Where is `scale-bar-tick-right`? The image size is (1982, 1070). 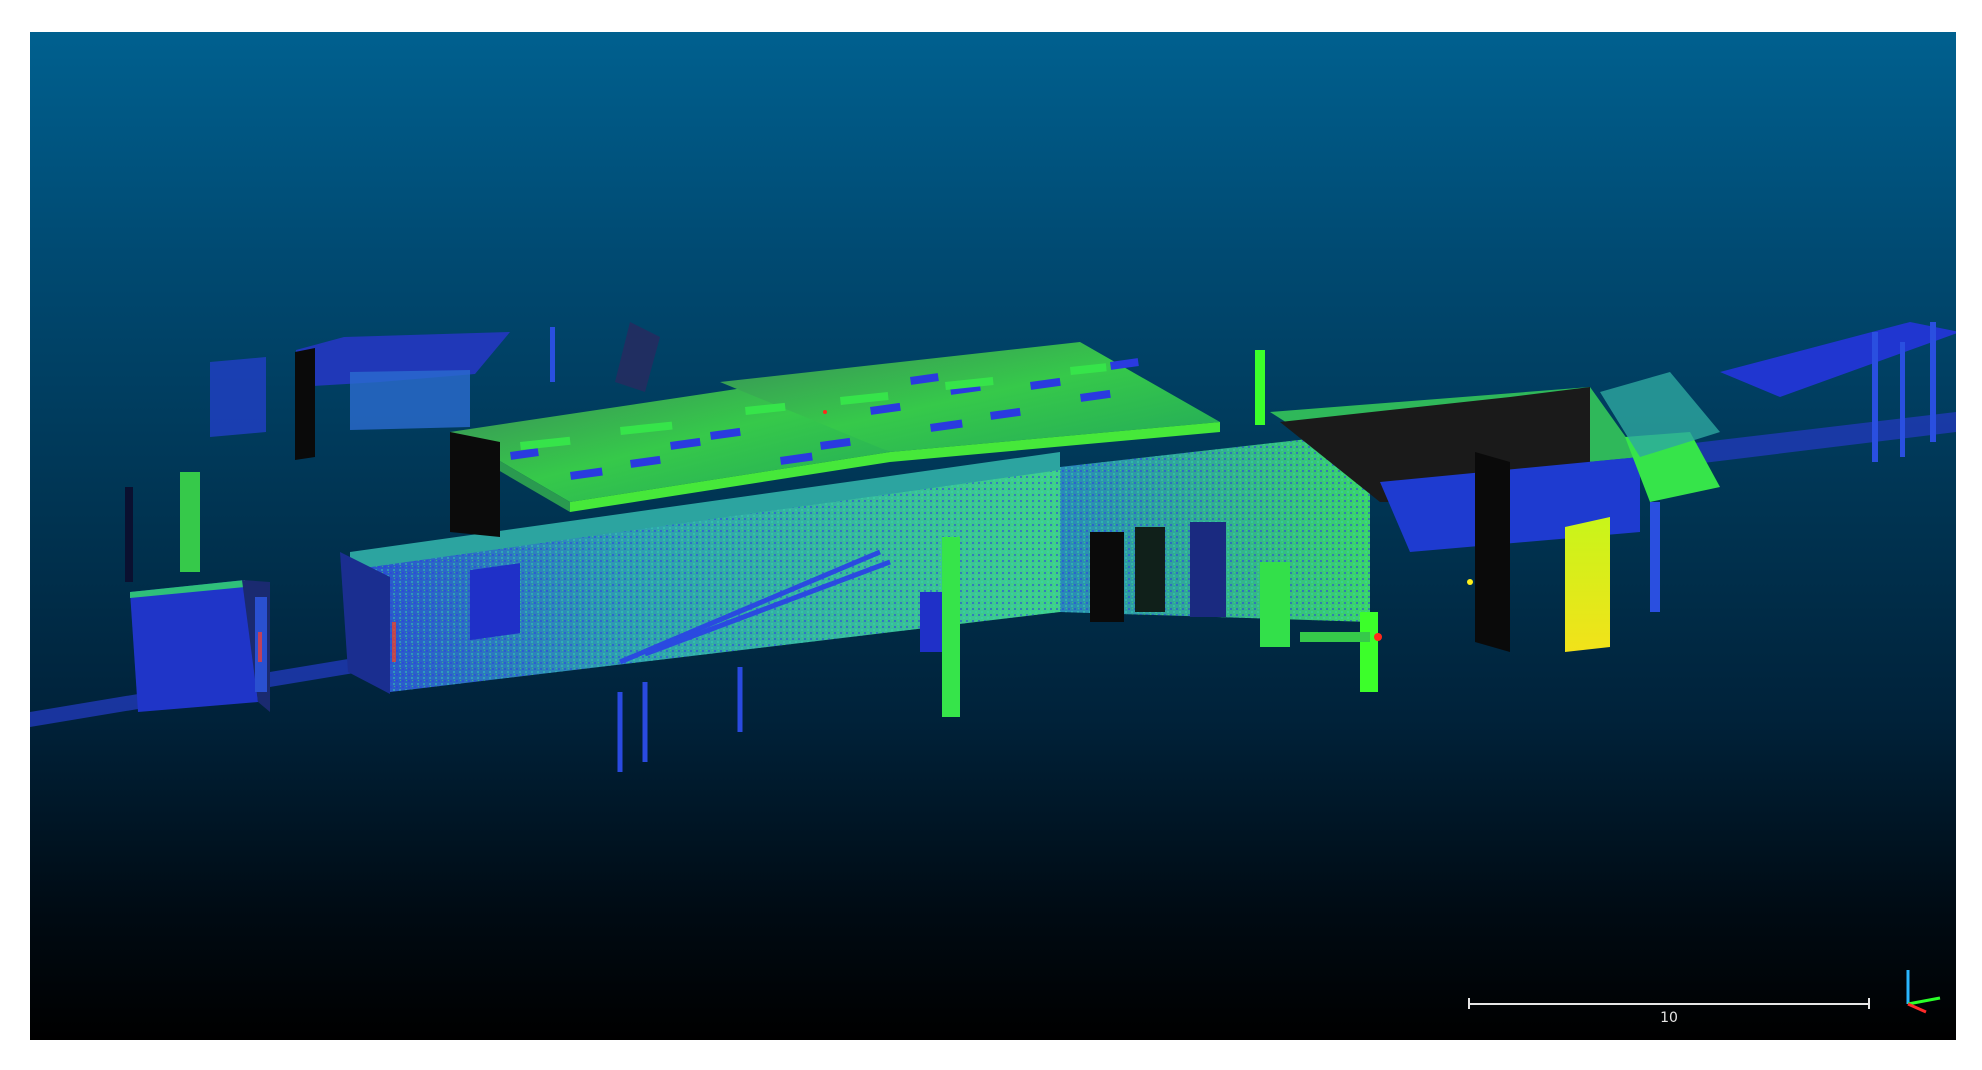 scale-bar-tick-right is located at coordinates (1869, 1003).